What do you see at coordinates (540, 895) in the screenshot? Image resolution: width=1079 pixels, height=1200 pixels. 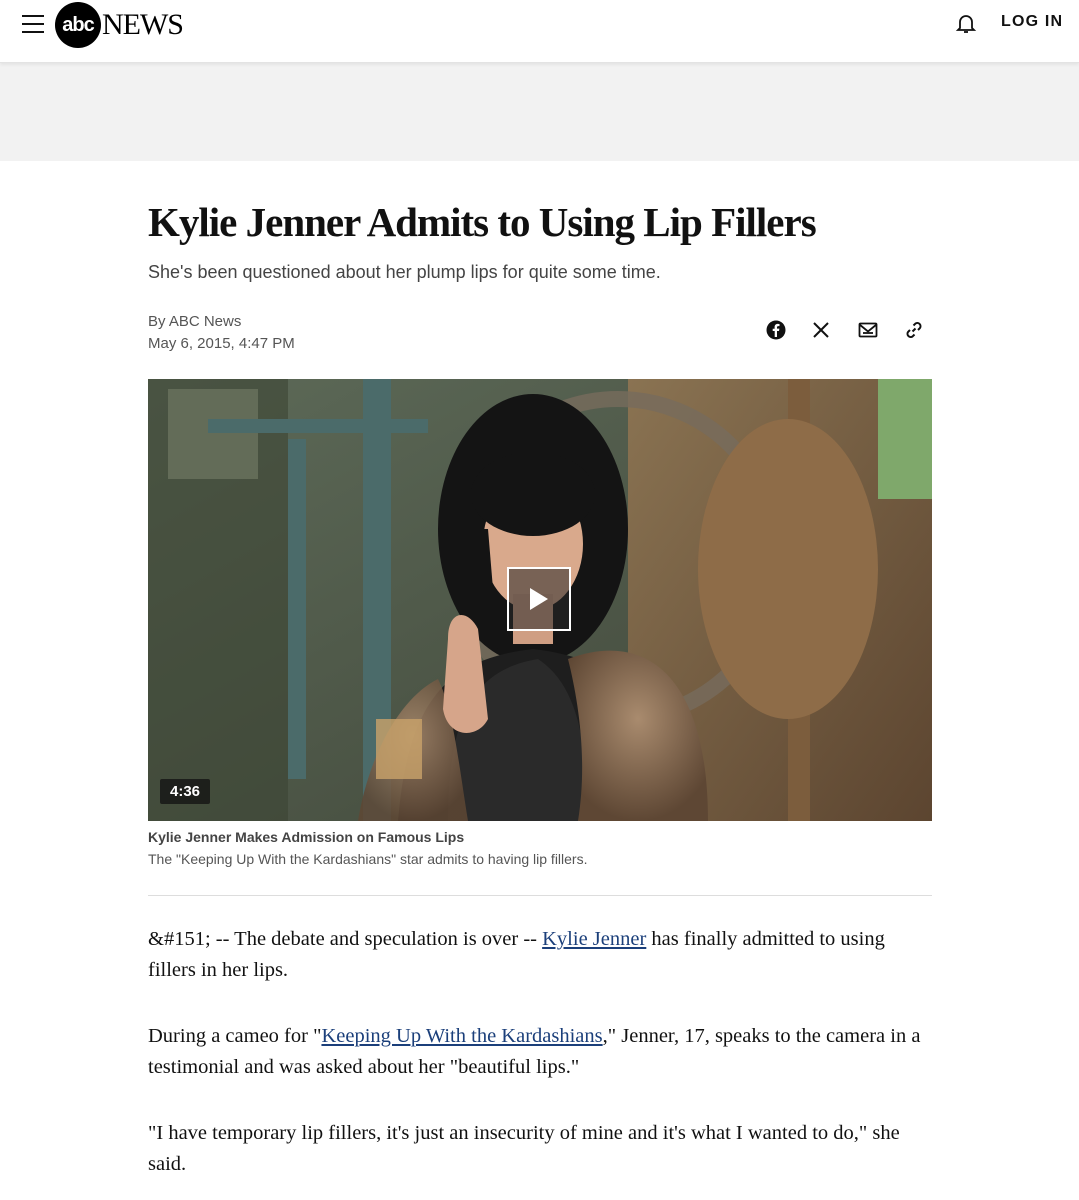 I see `divider` at bounding box center [540, 895].